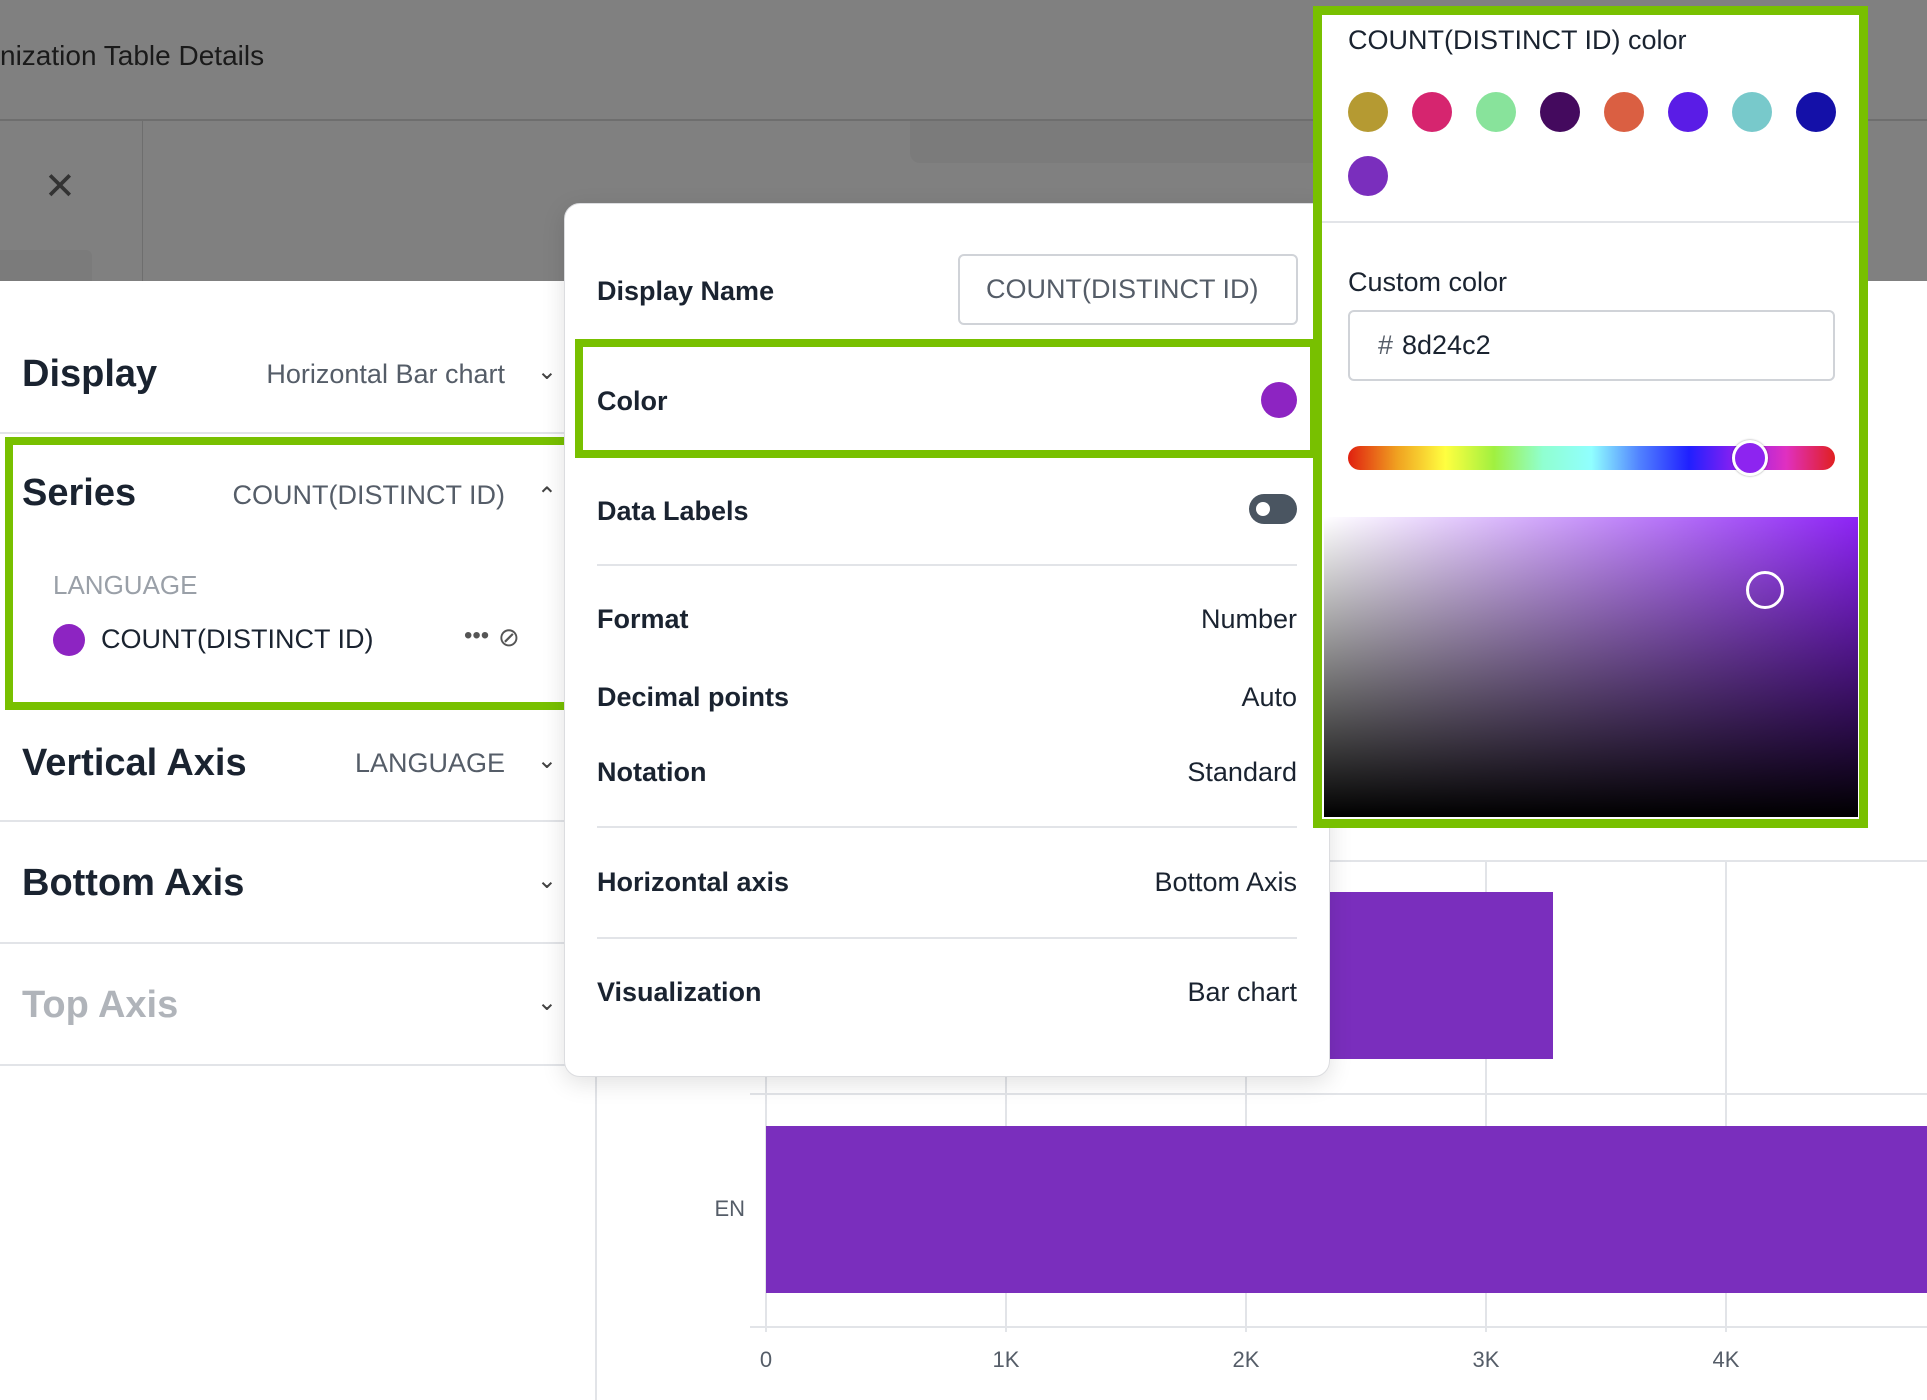  I want to click on decimal-points-label: Decimal points, so click(693, 697).